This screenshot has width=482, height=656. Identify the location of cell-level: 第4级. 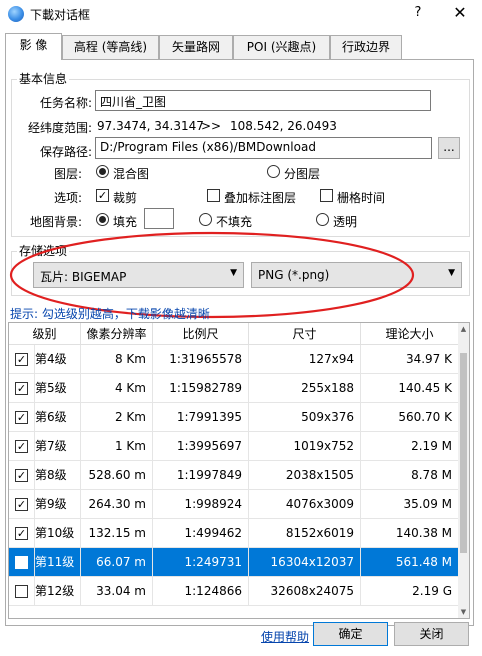
(58, 359).